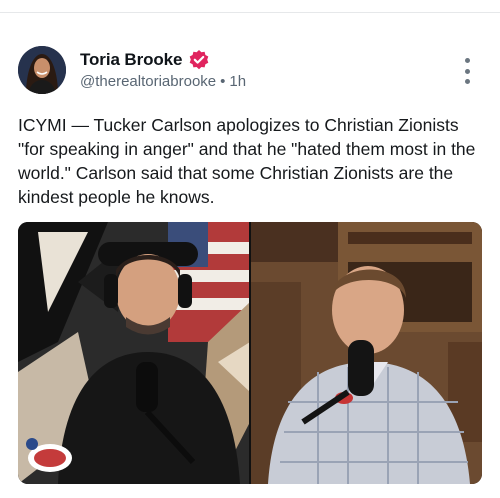  I want to click on avatar-photo, so click(42, 70).